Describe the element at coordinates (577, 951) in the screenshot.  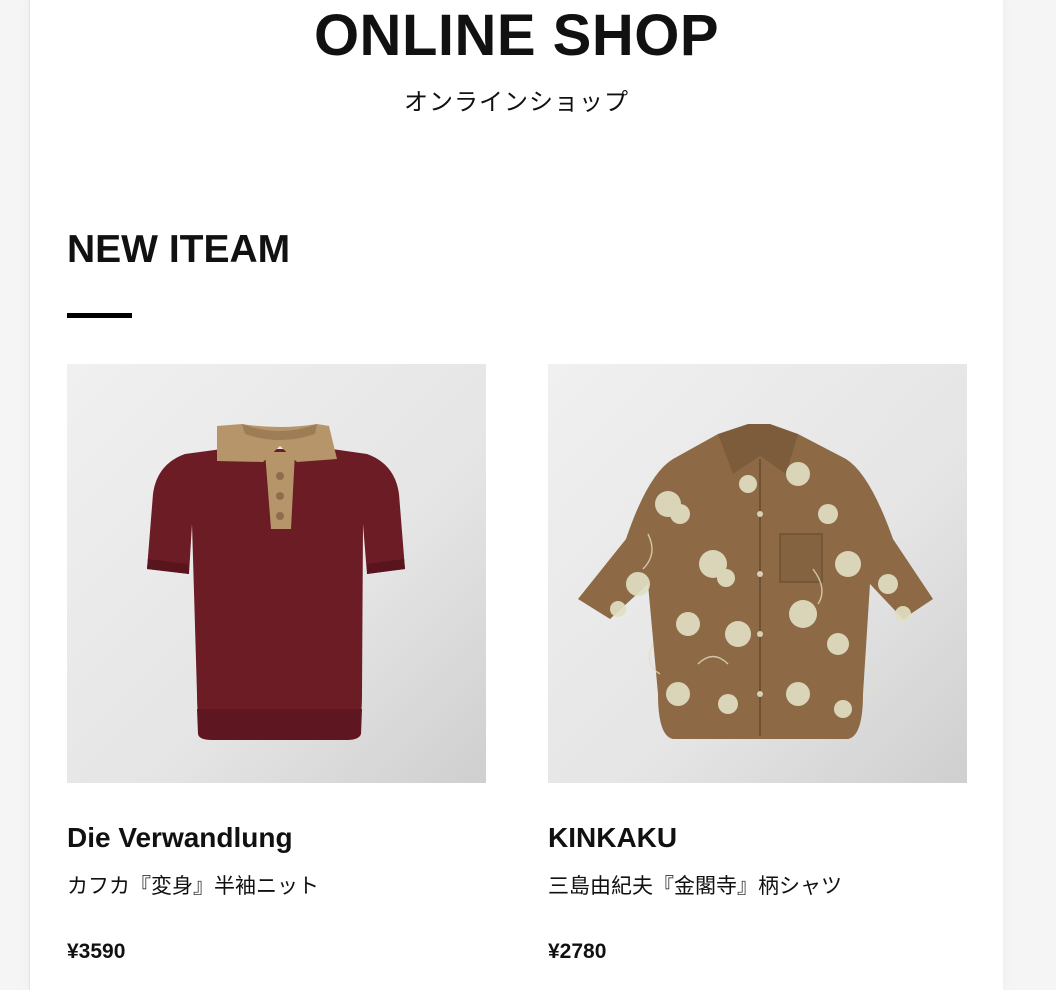
I see `product-price: ¥2780` at that location.